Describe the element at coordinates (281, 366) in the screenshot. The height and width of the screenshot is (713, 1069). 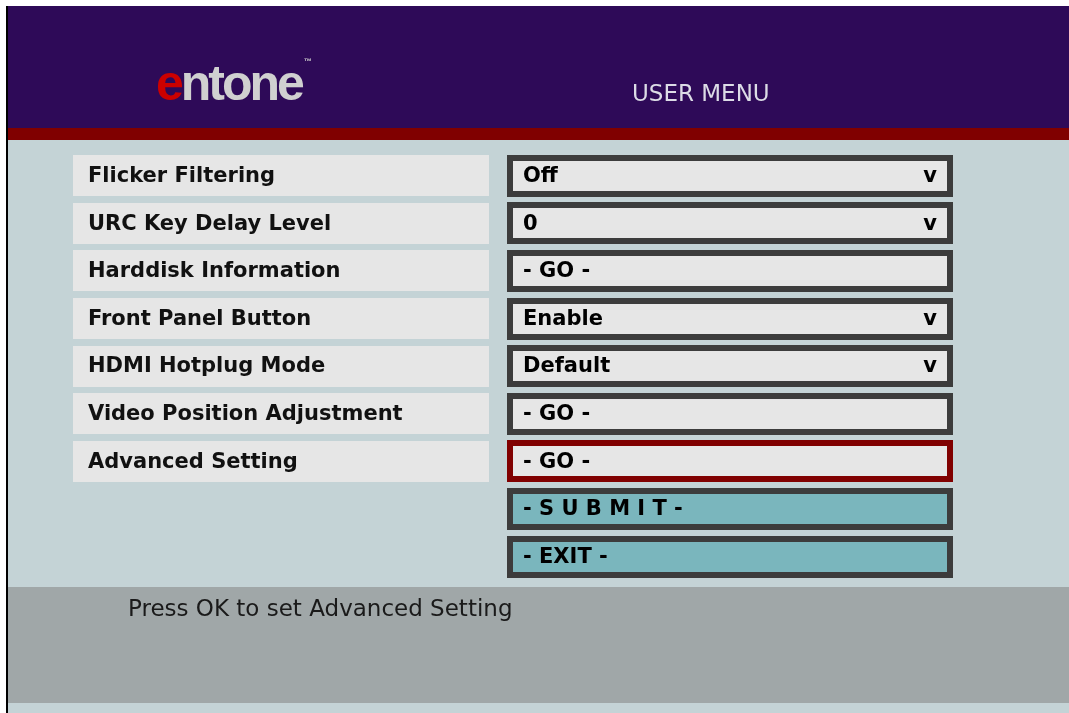
I see `setting-label: HDMI Hotplug Mode` at that location.